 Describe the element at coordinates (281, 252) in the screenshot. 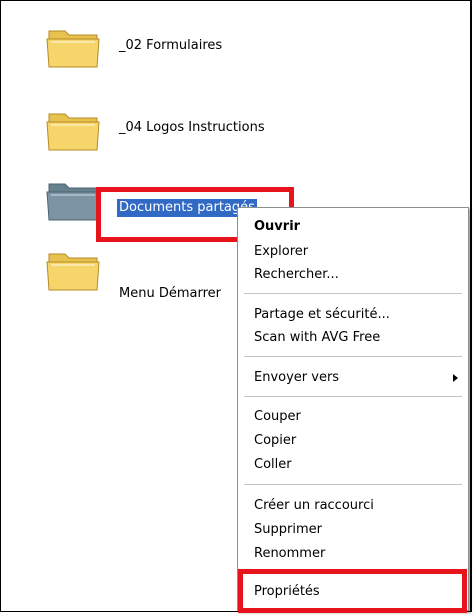

I see `menu-item-explore: Explorer` at that location.